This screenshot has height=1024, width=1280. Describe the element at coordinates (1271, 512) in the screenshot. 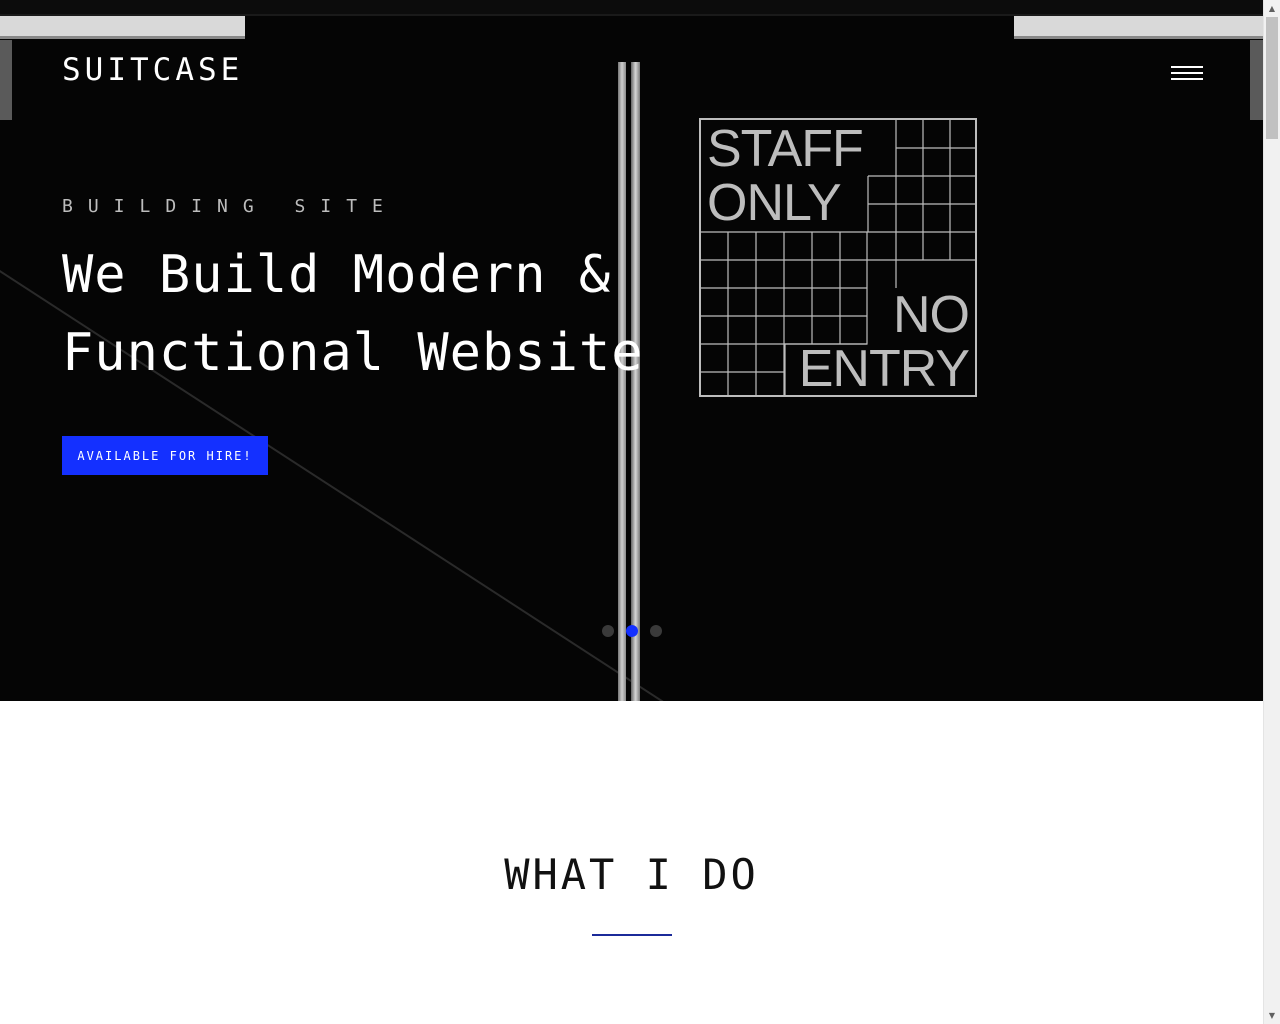

I see `vertical-scrollbar: ▲ ▼` at that location.